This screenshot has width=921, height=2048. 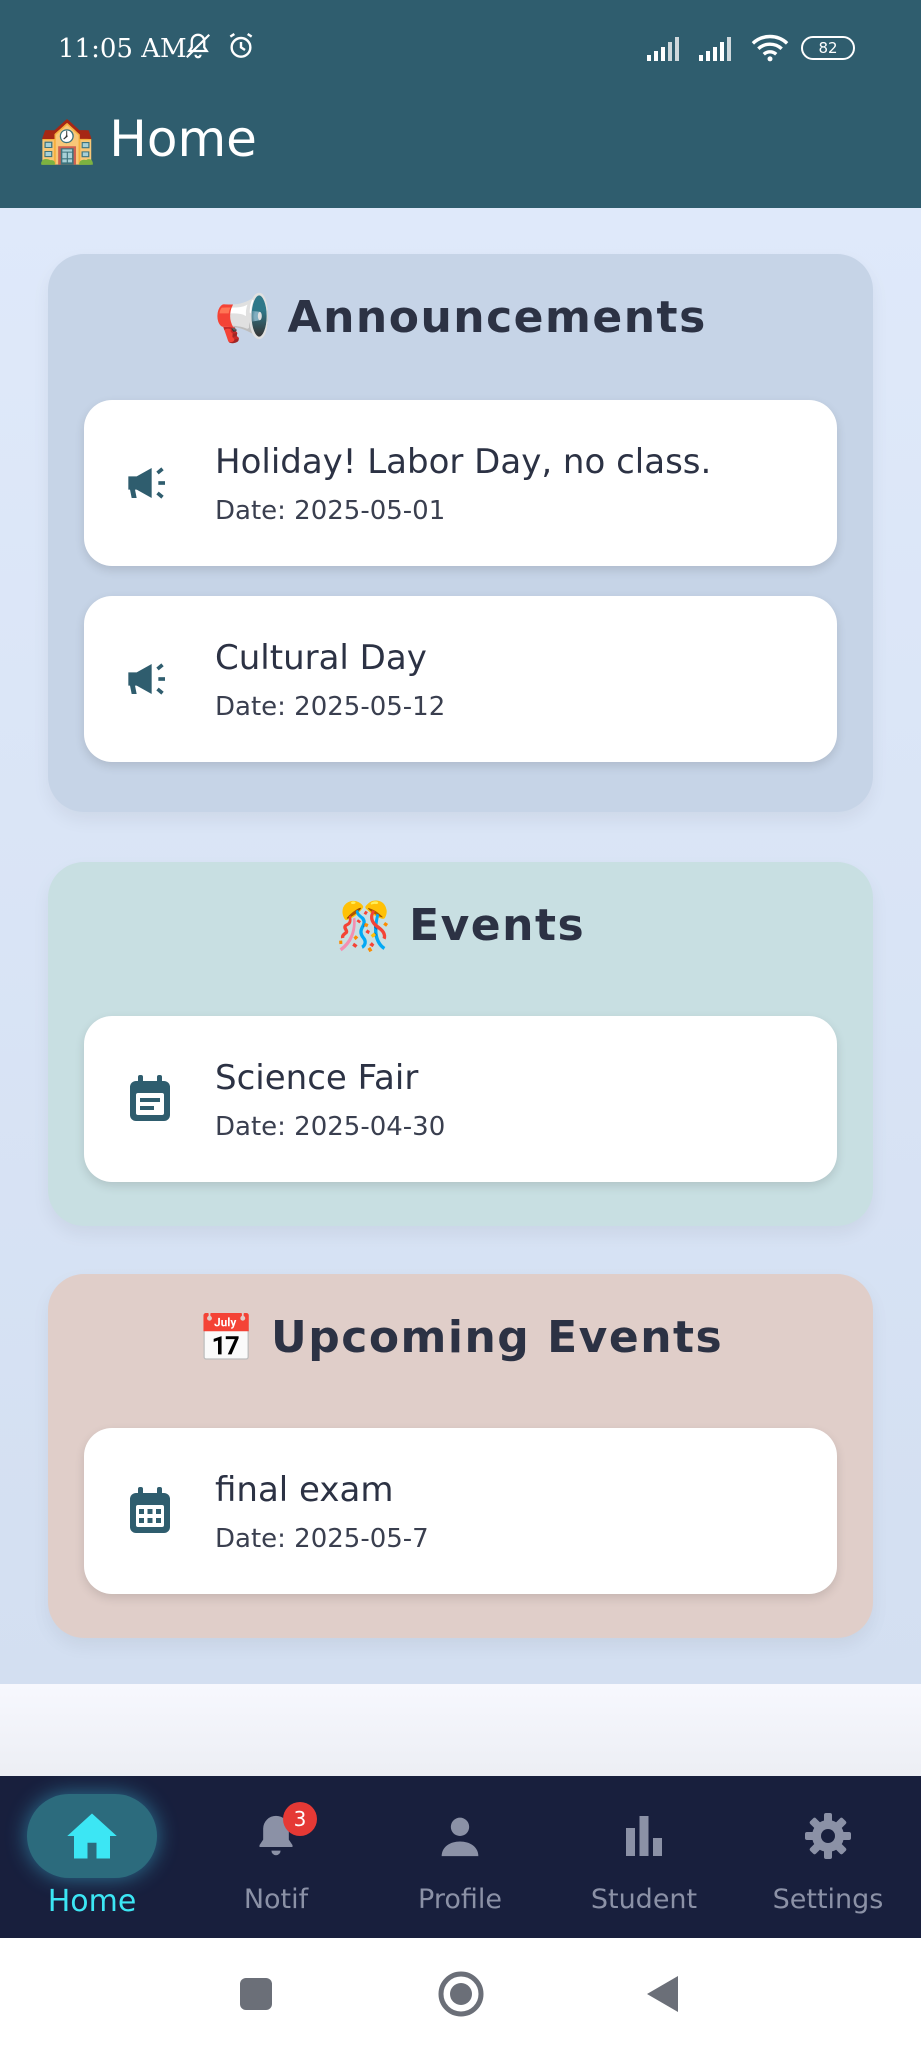 I want to click on notification-badge: 3, so click(x=300, y=1819).